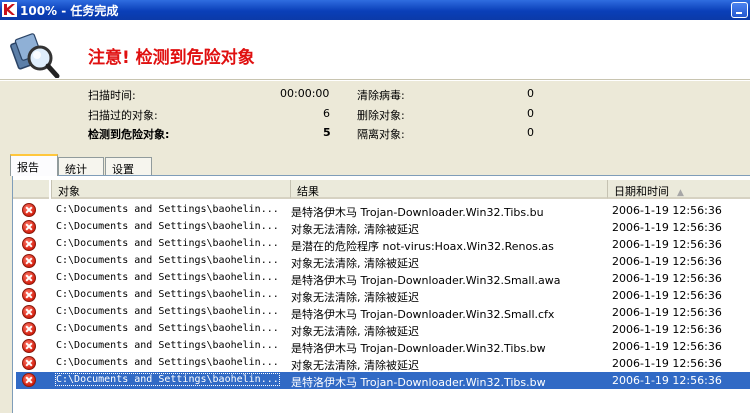 This screenshot has width=750, height=413. What do you see at coordinates (112, 95) in the screenshot?
I see `scan-time-label: 扫描时间:` at bounding box center [112, 95].